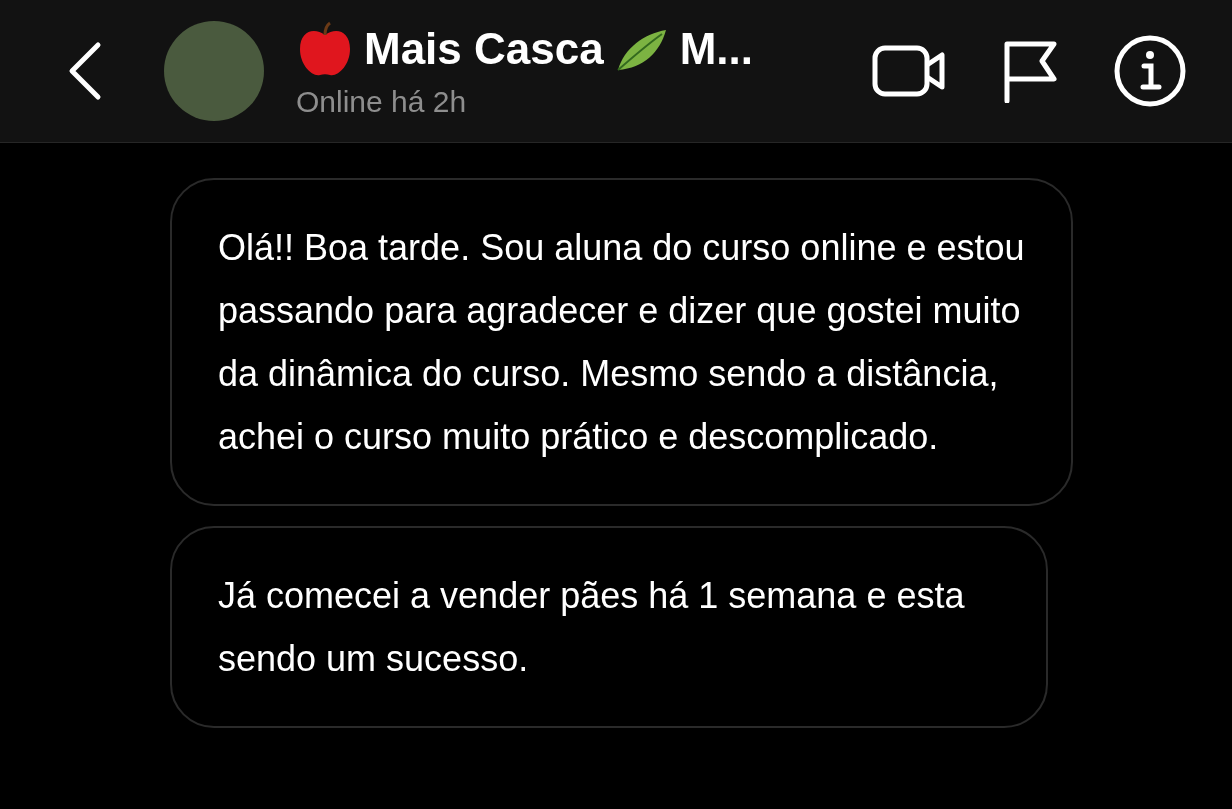 This screenshot has height=809, width=1232. I want to click on online-status: Online há 2h, so click(382, 102).